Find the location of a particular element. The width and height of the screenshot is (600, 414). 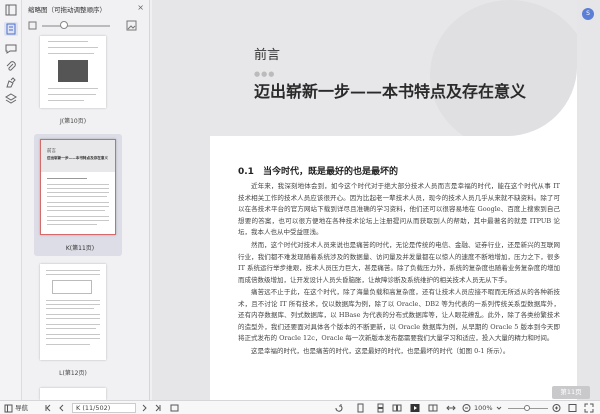

next-page-icon is located at coordinates (144, 408).